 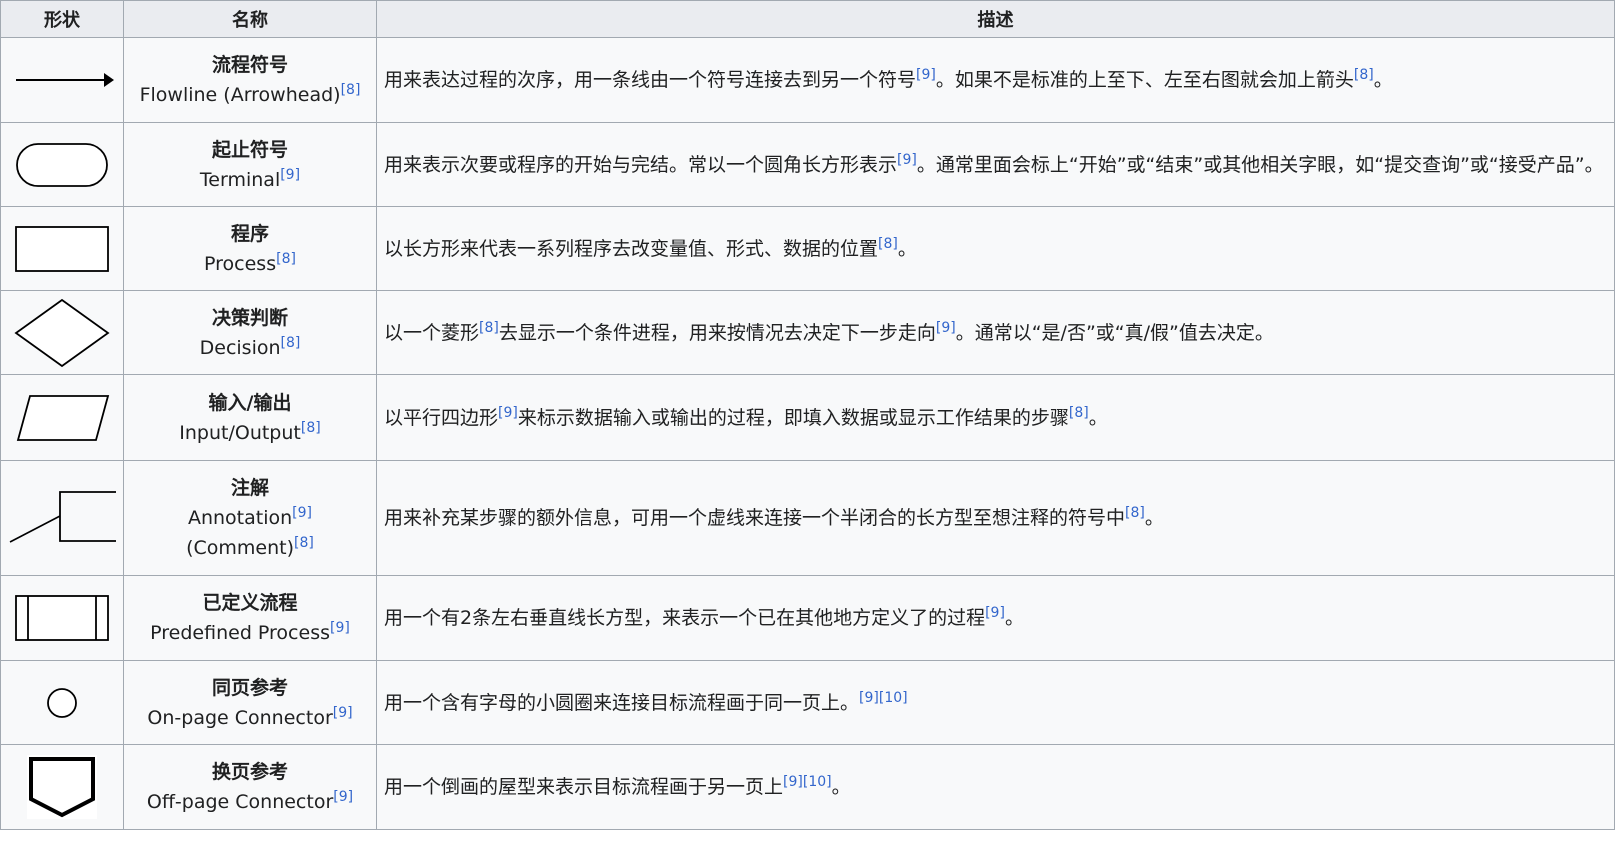 I want to click on off-page-connector-pentagon-icon, so click(x=62, y=787).